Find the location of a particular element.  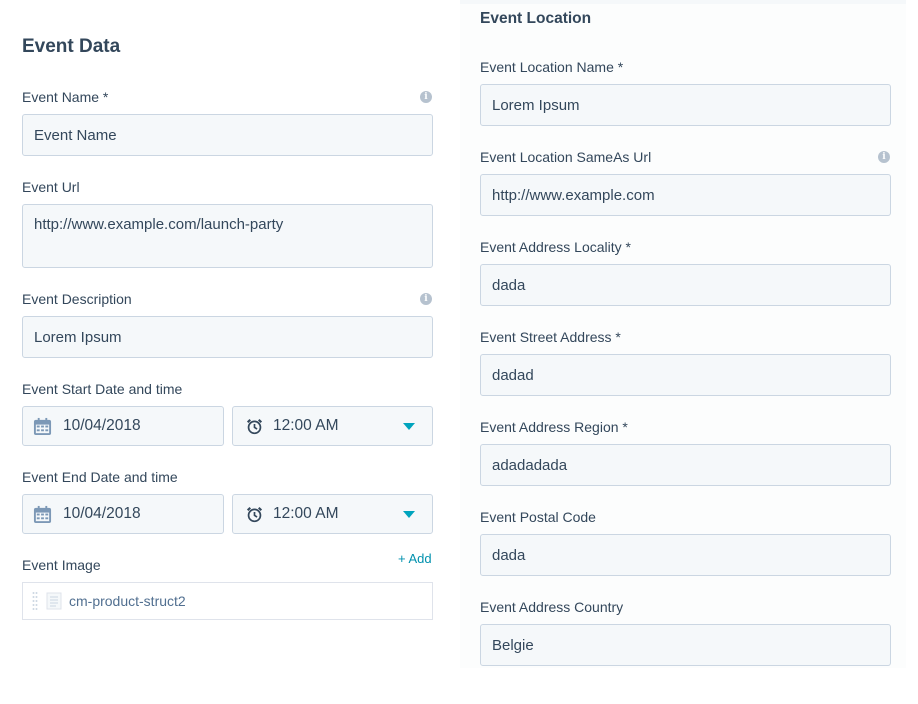

add-image-link: + Add is located at coordinates (415, 558).